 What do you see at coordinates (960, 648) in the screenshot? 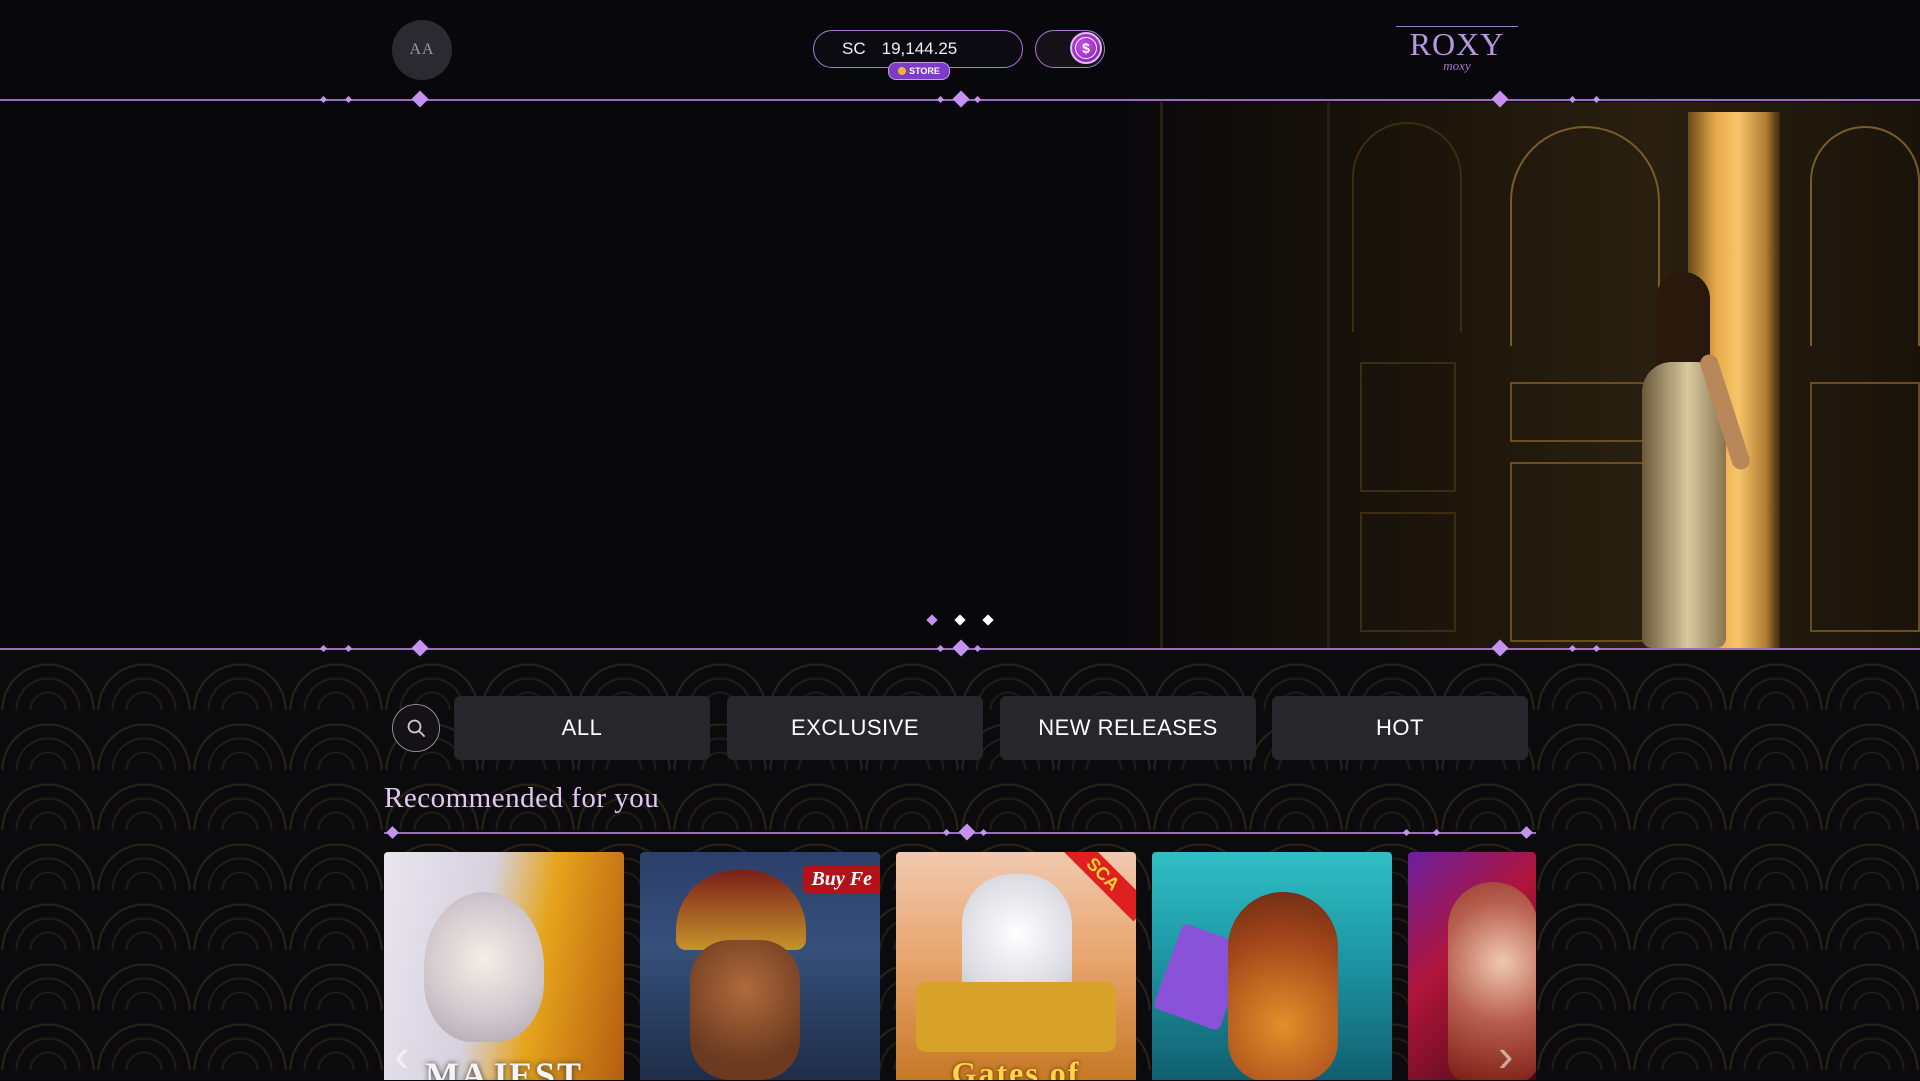
I see `hero-divider` at bounding box center [960, 648].